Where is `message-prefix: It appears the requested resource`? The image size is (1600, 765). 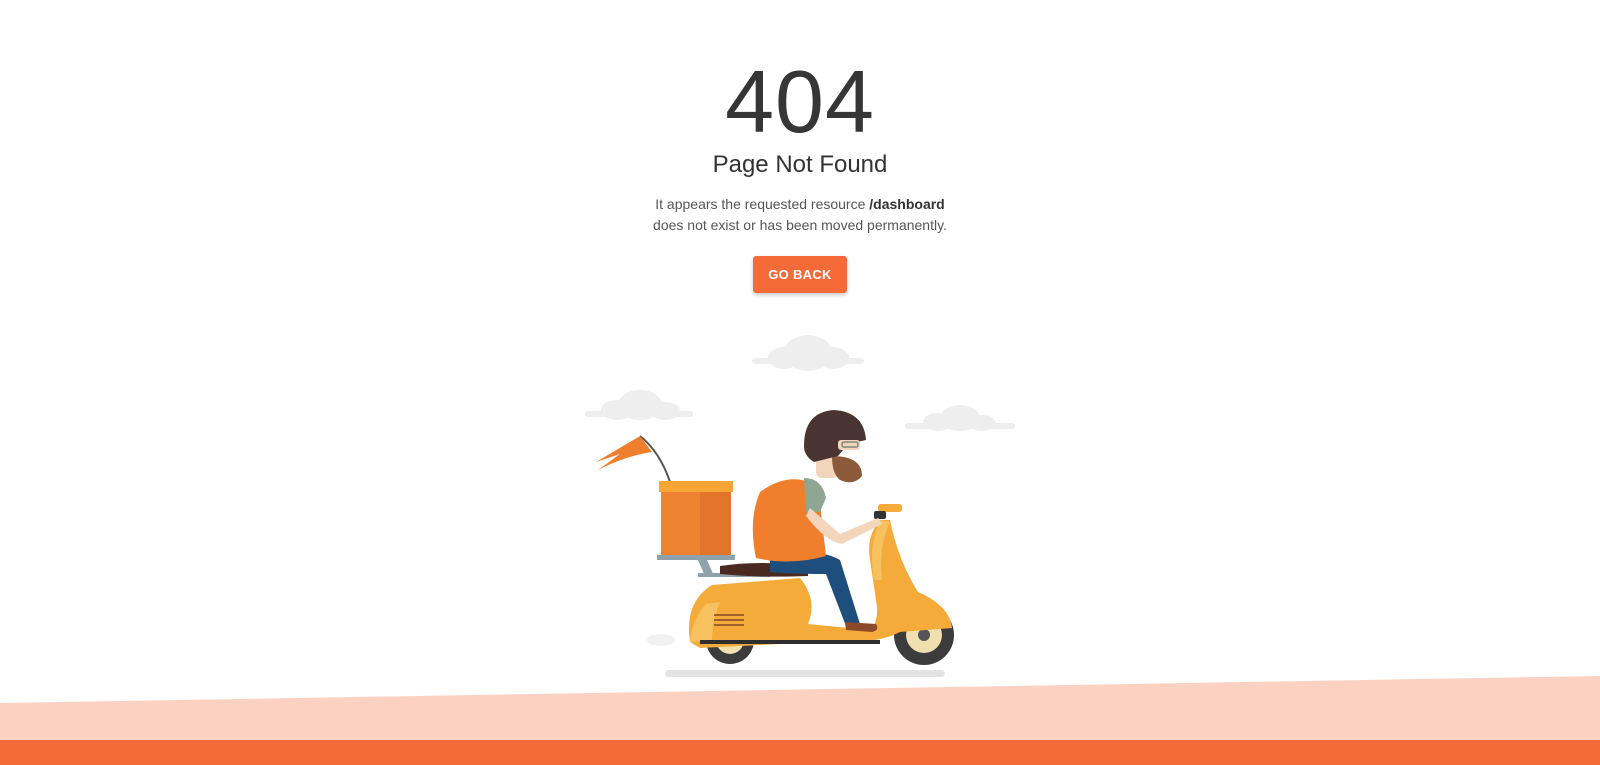 message-prefix: It appears the requested resource is located at coordinates (760, 204).